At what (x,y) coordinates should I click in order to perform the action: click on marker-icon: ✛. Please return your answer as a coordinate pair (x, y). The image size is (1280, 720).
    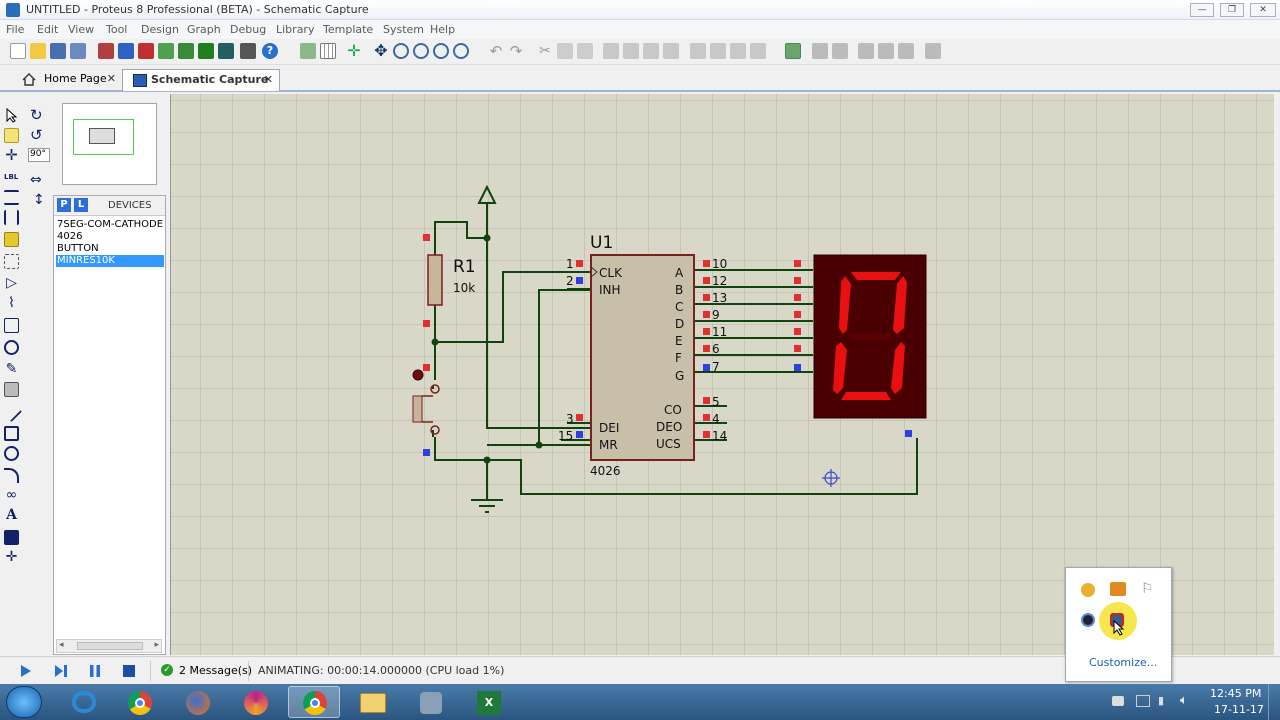
    Looking at the image, I should click on (11, 557).